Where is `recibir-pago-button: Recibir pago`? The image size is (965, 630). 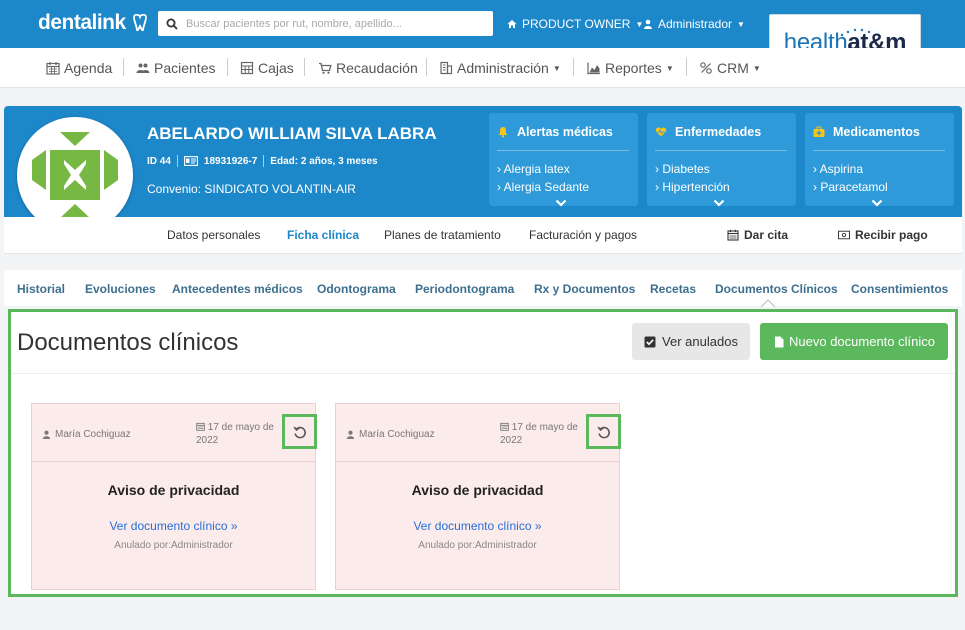
recibir-pago-button: Recibir pago is located at coordinates (883, 235).